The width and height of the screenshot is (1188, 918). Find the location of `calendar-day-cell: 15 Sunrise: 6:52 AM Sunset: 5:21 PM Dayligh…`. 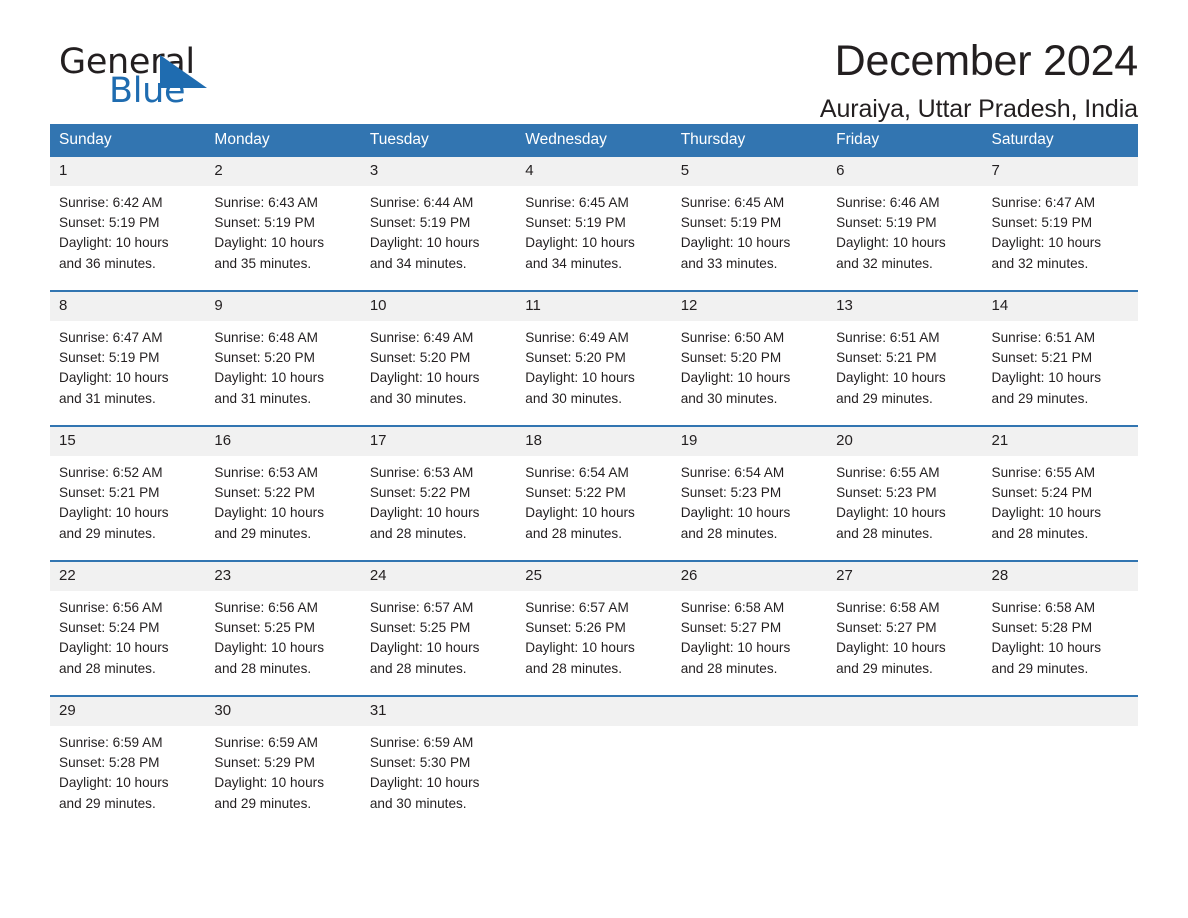

calendar-day-cell: 15 Sunrise: 6:52 AM Sunset: 5:21 PM Dayligh… is located at coordinates (128, 493).